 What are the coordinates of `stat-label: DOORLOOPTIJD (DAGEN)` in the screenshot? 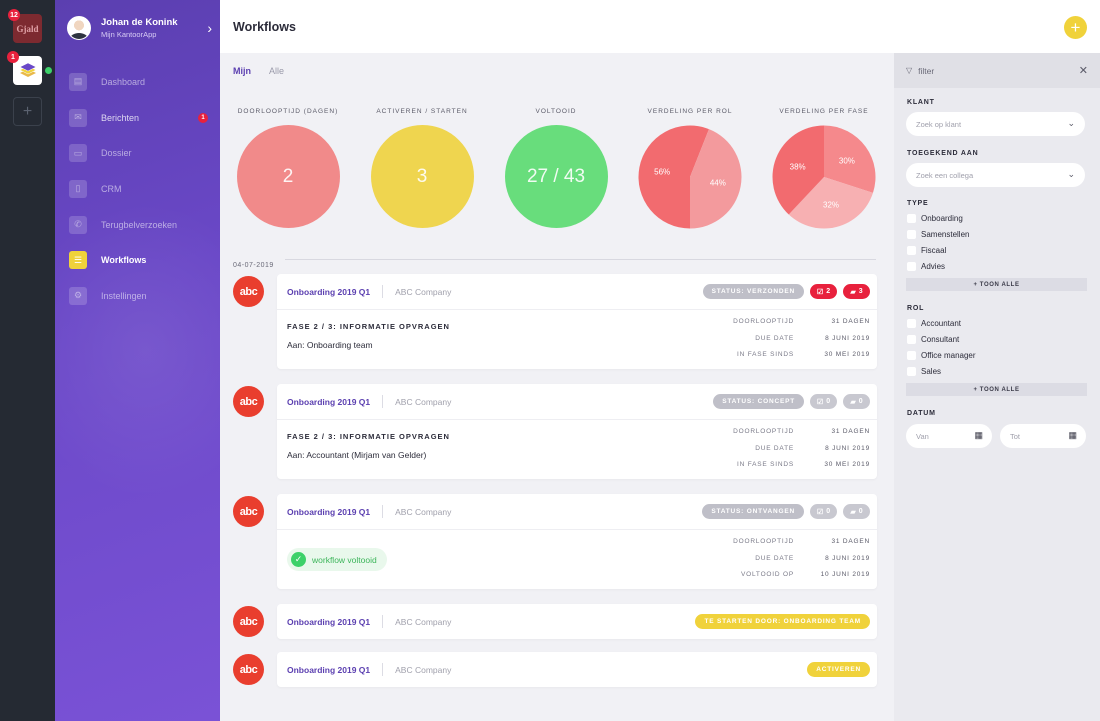 It's located at (288, 111).